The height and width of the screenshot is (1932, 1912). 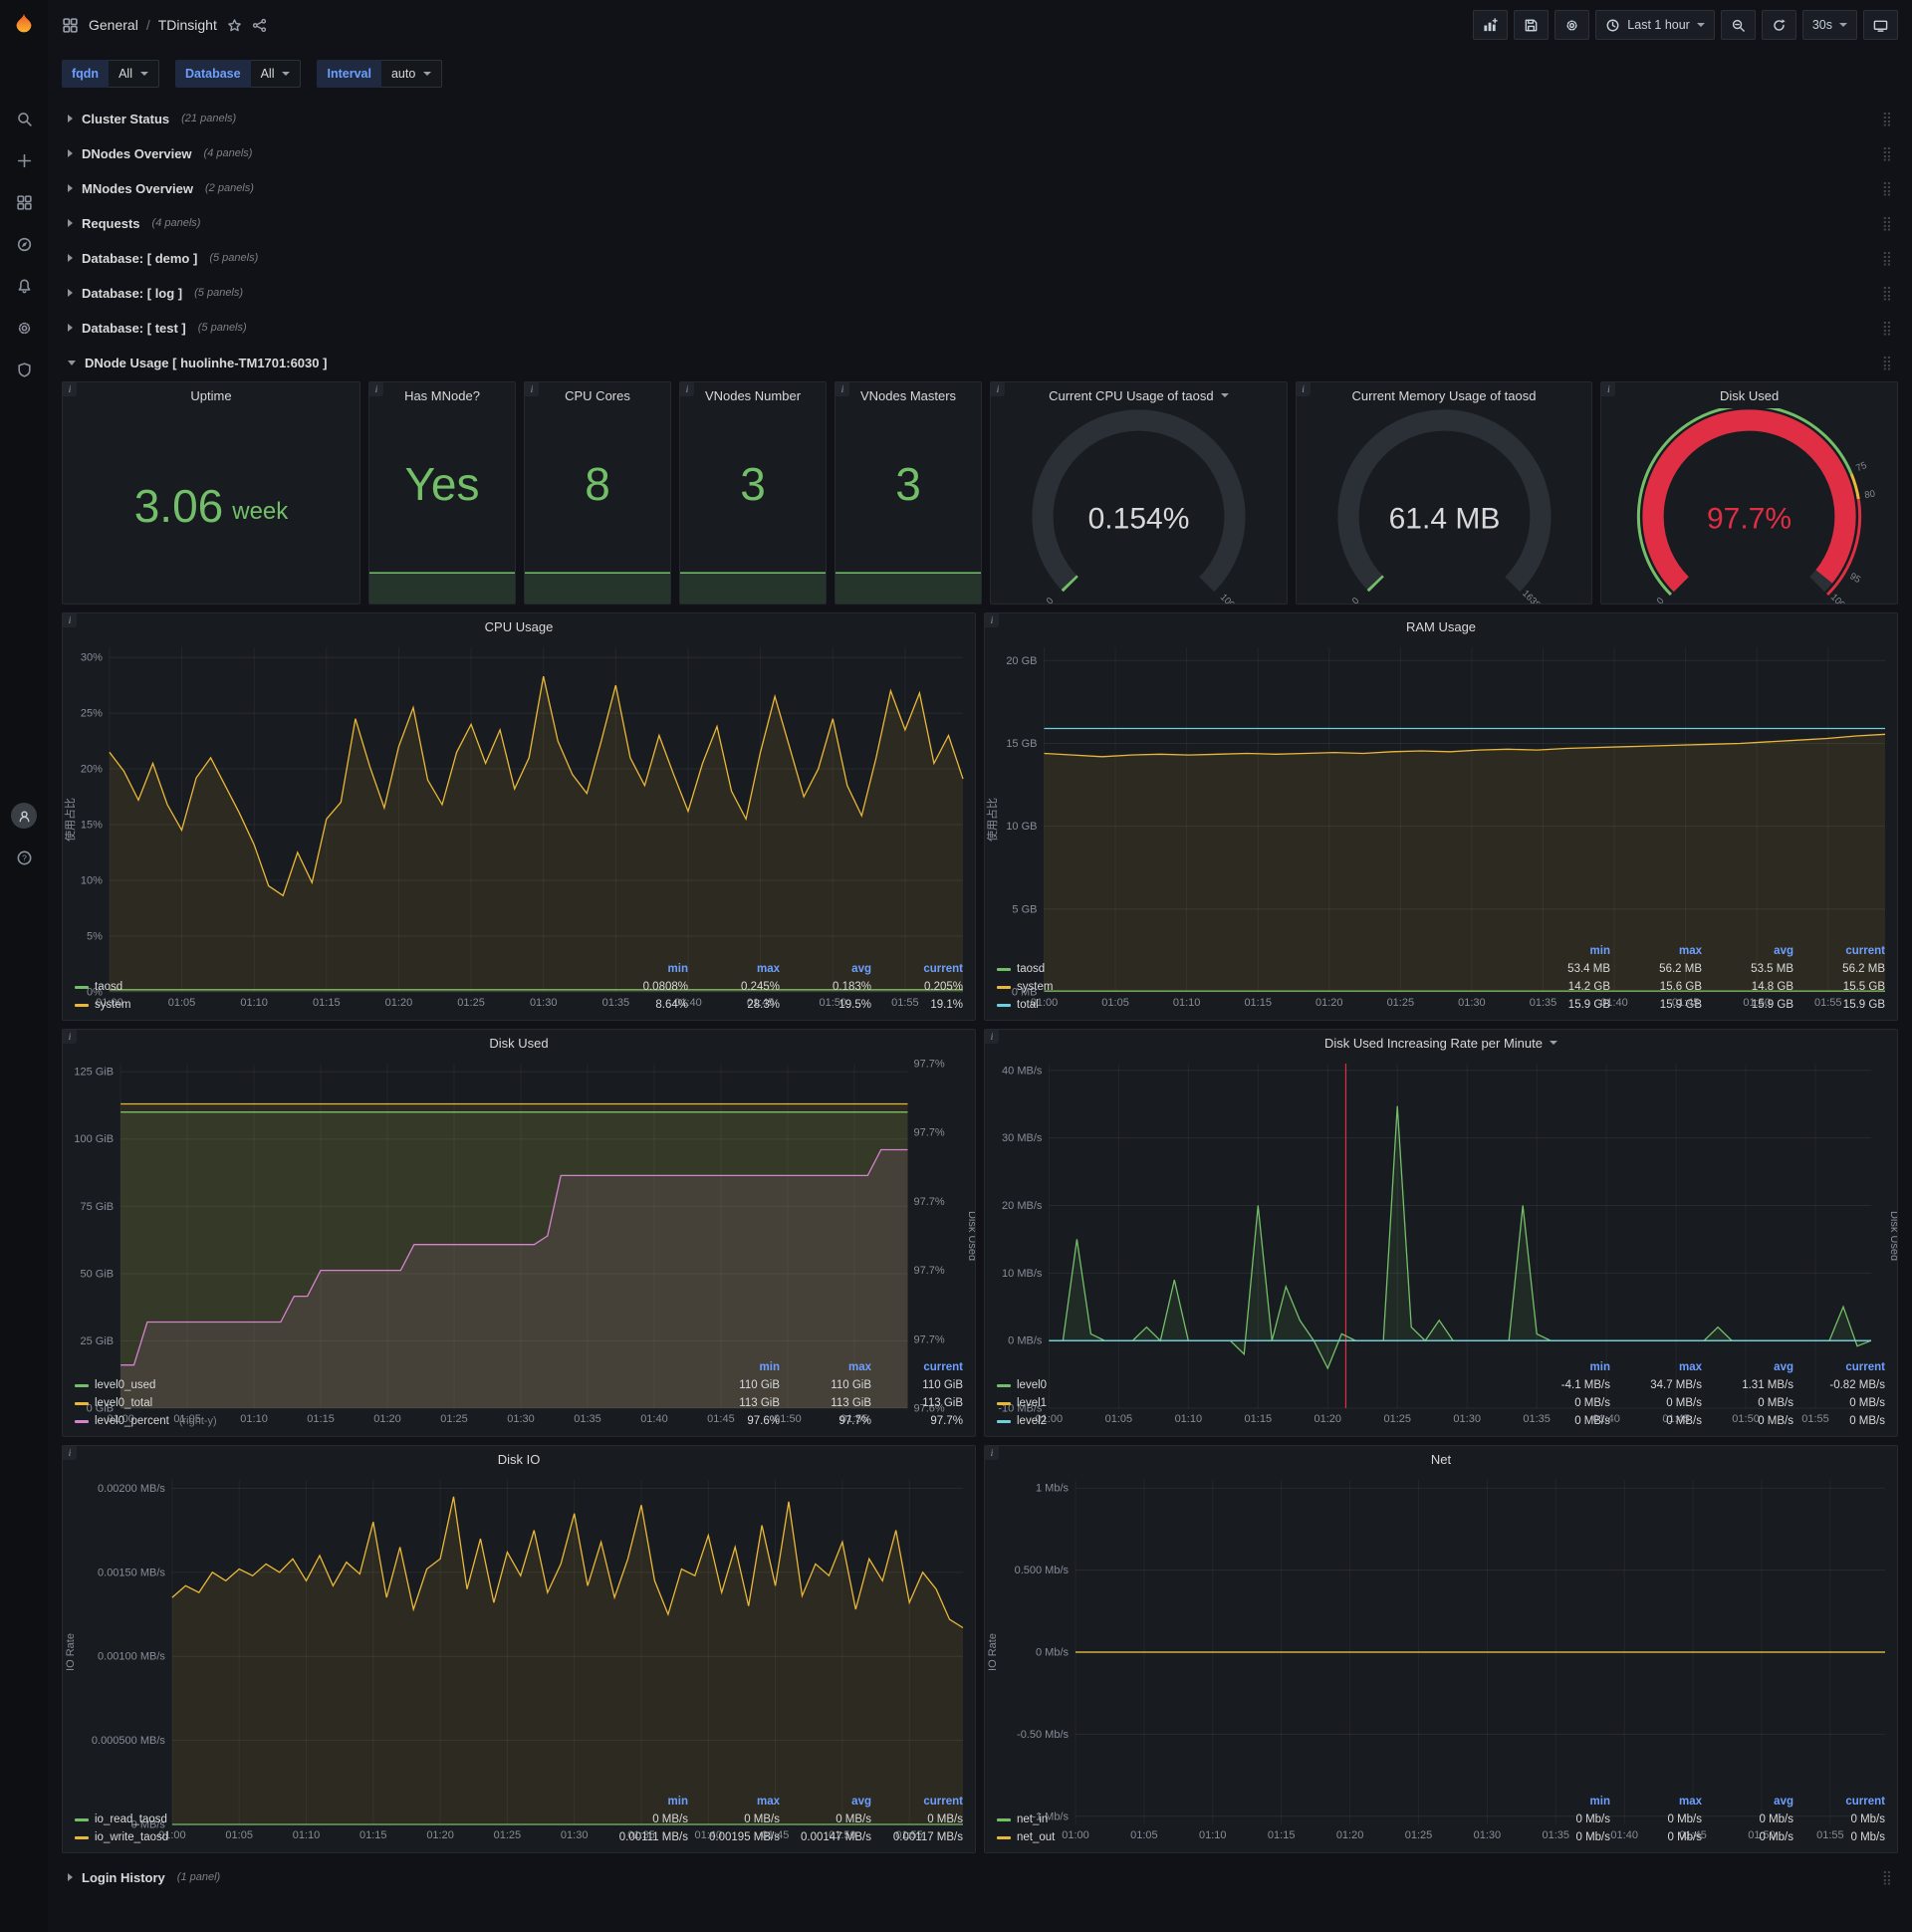 What do you see at coordinates (411, 74) in the screenshot?
I see `variable-value-dropdown: auto` at bounding box center [411, 74].